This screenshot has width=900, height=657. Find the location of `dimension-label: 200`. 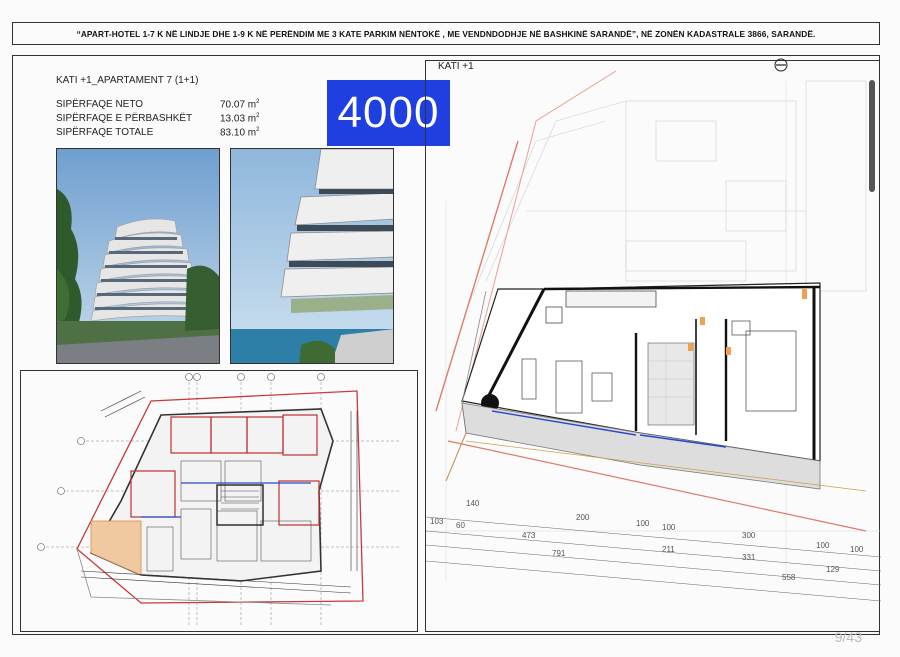

dimension-label: 200 is located at coordinates (583, 517).